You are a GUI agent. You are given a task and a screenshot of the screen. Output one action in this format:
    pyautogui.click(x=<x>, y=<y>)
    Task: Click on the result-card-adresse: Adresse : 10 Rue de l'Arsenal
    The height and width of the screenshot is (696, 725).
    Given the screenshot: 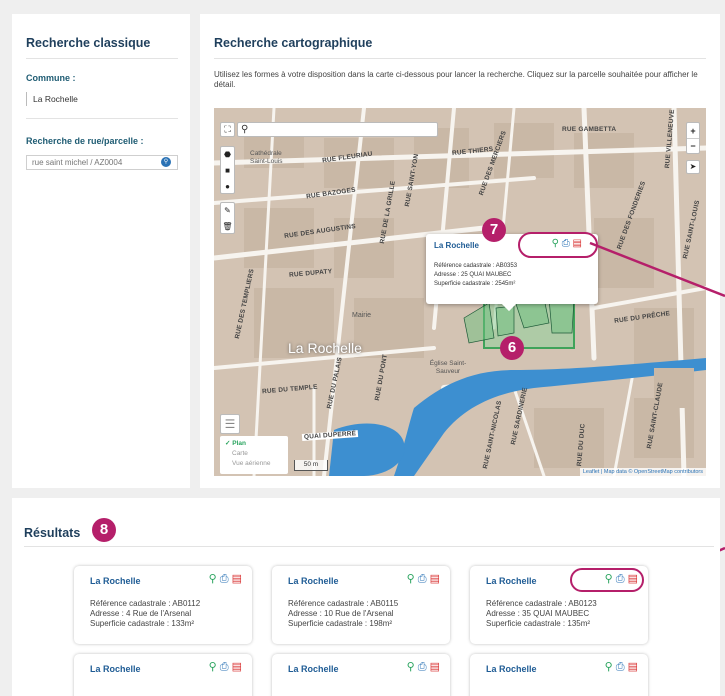 What is the action you would take?
    pyautogui.click(x=341, y=613)
    